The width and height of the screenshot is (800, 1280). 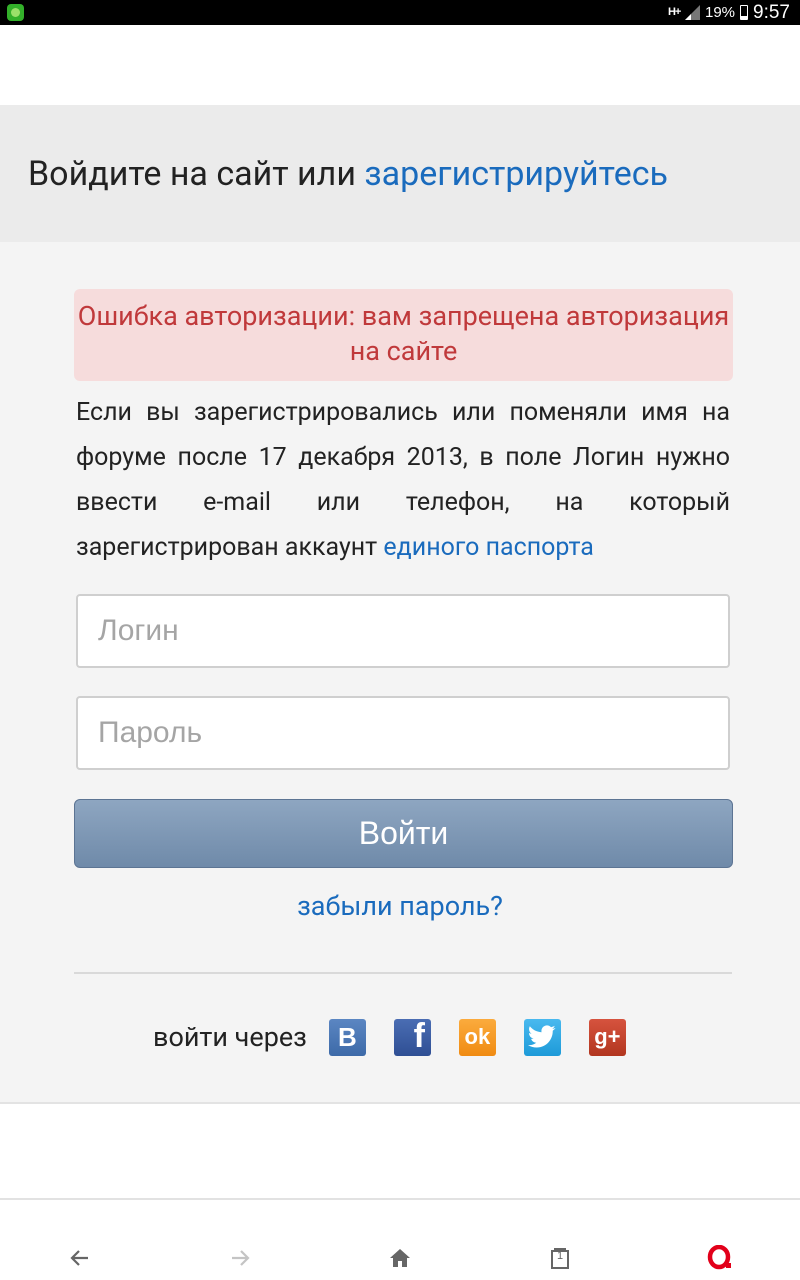 What do you see at coordinates (720, 12) in the screenshot?
I see `battery-percent: 19%` at bounding box center [720, 12].